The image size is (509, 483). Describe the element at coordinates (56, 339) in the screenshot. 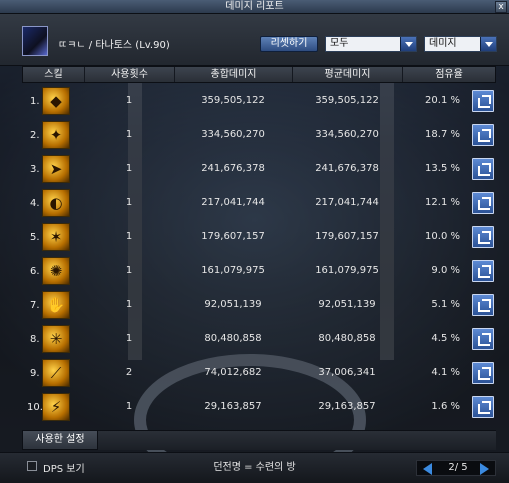

I see `skill-icon: ✳` at that location.